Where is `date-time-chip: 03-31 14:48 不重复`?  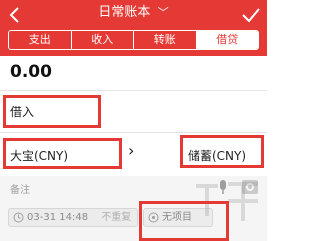 date-time-chip: 03-31 14:48 不重复 is located at coordinates (73, 217).